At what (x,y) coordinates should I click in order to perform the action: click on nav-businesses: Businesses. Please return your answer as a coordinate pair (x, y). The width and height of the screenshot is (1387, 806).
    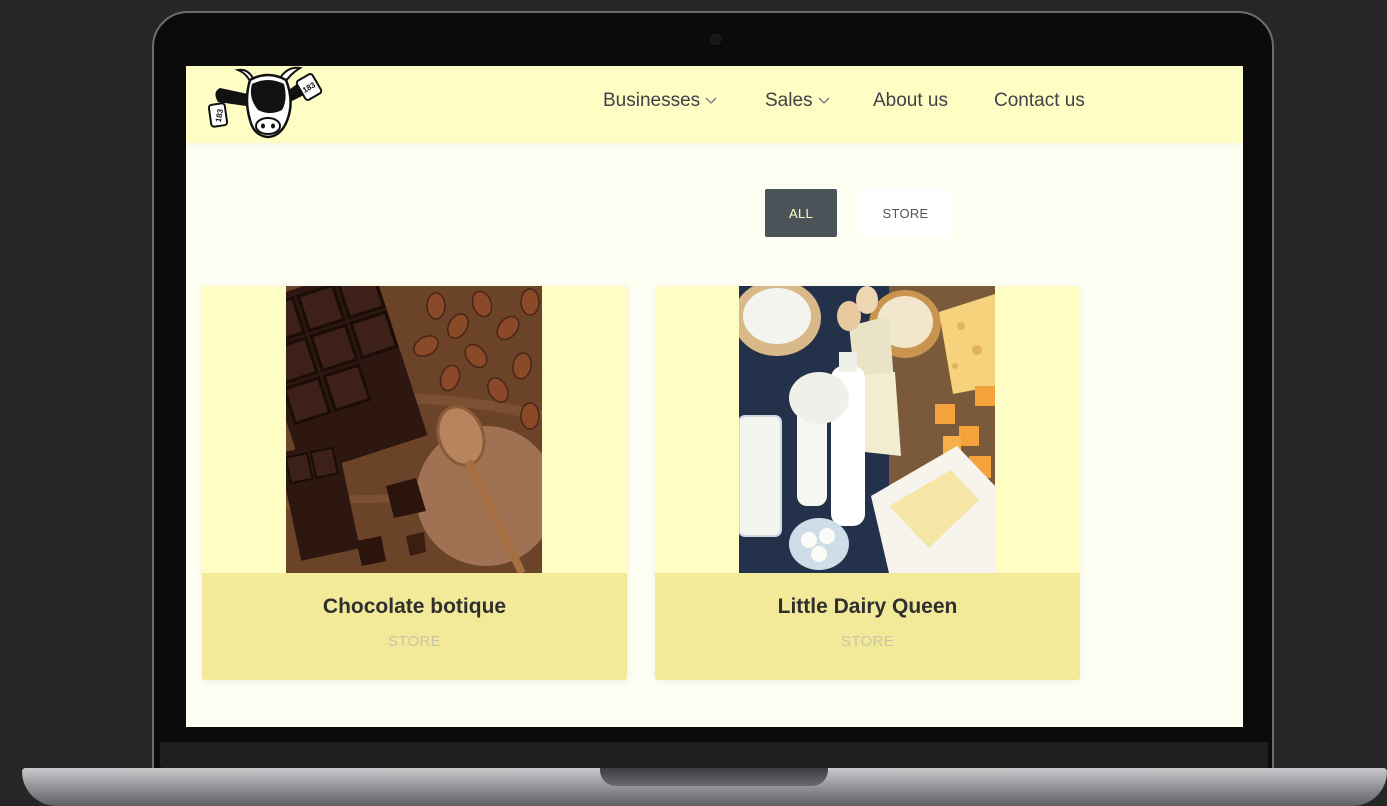
    Looking at the image, I should click on (660, 101).